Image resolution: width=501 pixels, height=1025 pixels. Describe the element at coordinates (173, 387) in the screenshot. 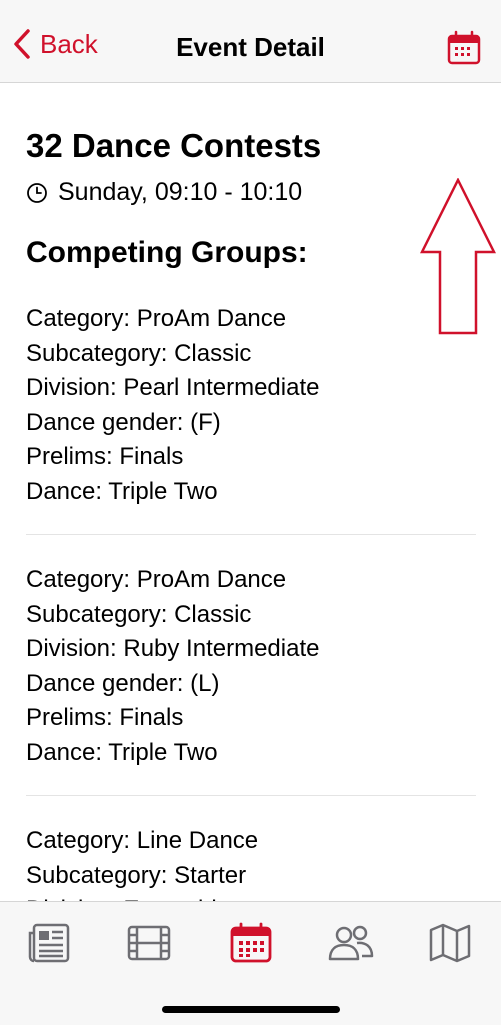

I see `group-division: Division: Pearl Intermediate` at that location.